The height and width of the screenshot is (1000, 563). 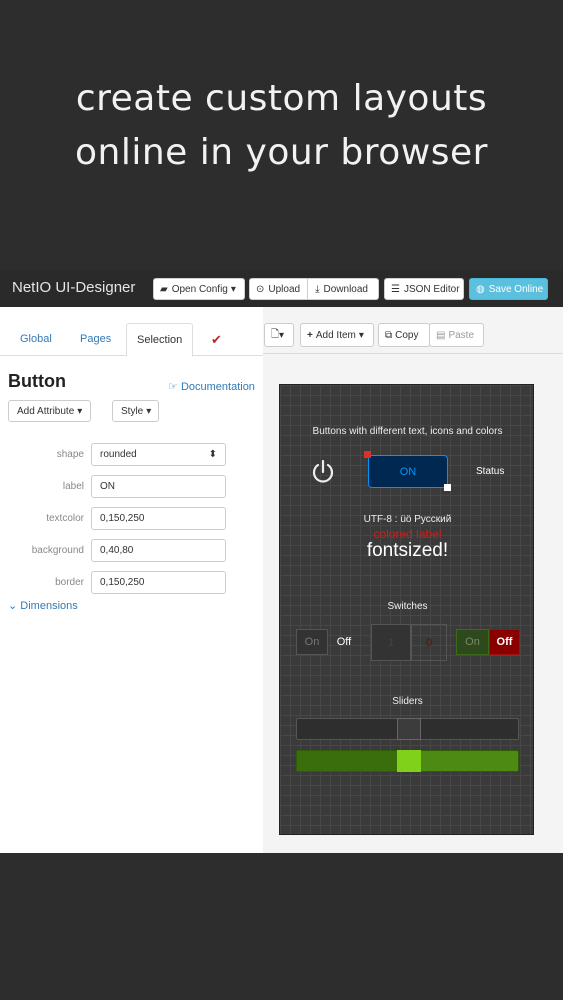 I want to click on tab-check: ✔, so click(x=216, y=339).